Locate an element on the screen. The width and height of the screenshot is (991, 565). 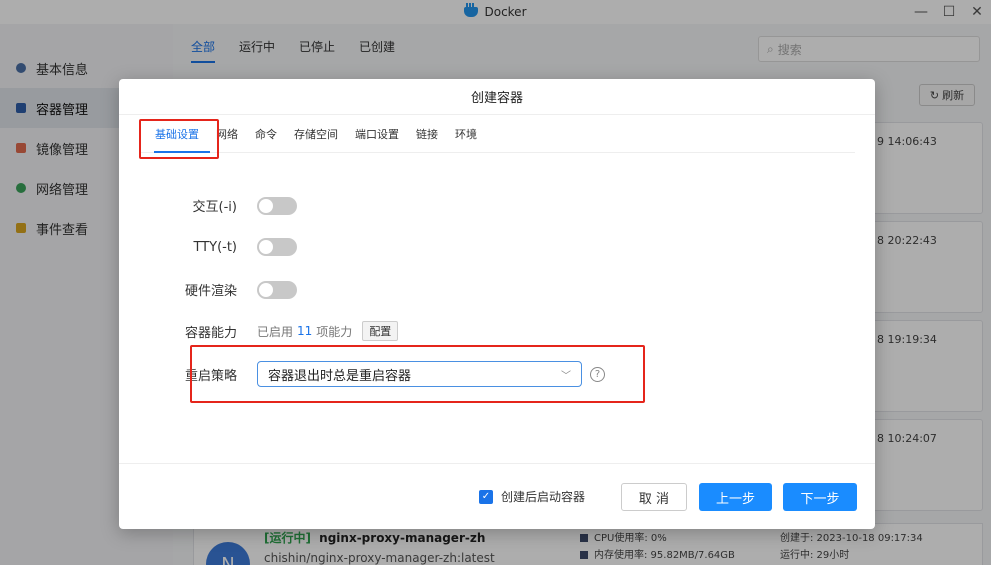
dialog-tabs: 基础设置 网络 命令 存储空间 端口设置 链接 环境 is located at coordinates (497, 134).